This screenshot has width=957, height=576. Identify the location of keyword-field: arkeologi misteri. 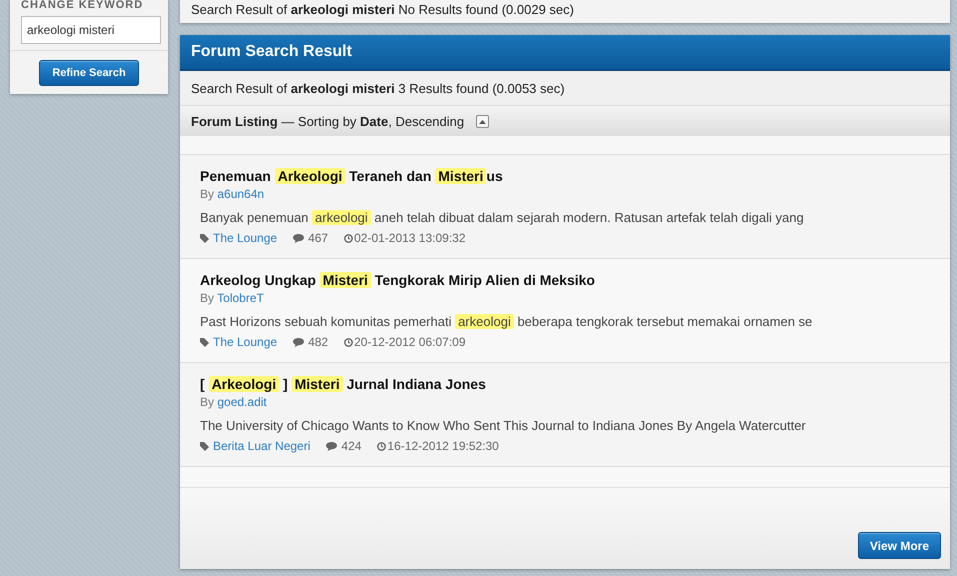
(91, 30).